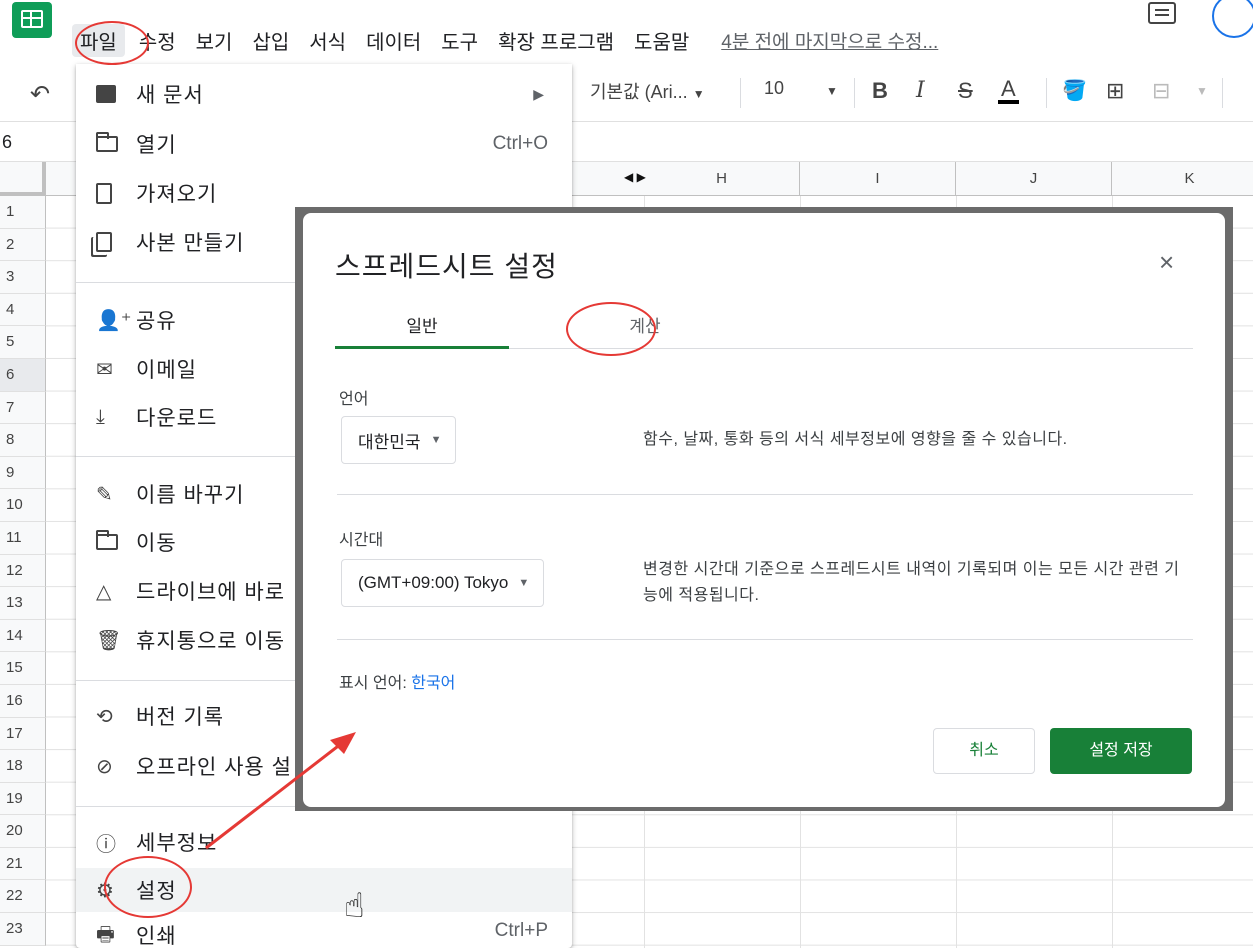 The height and width of the screenshot is (948, 1253). What do you see at coordinates (23, 277) in the screenshot?
I see `row-header: 3` at bounding box center [23, 277].